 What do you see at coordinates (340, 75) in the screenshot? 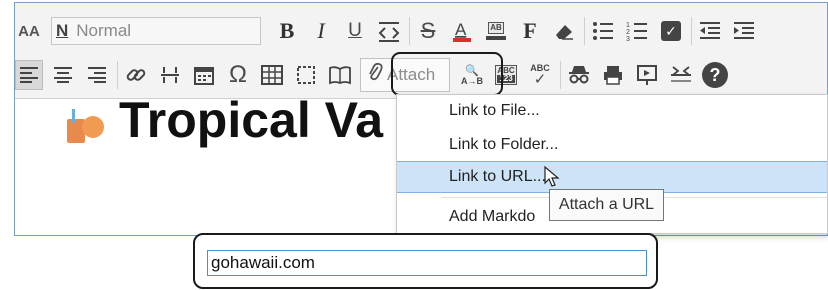
I see `book-icon` at bounding box center [340, 75].